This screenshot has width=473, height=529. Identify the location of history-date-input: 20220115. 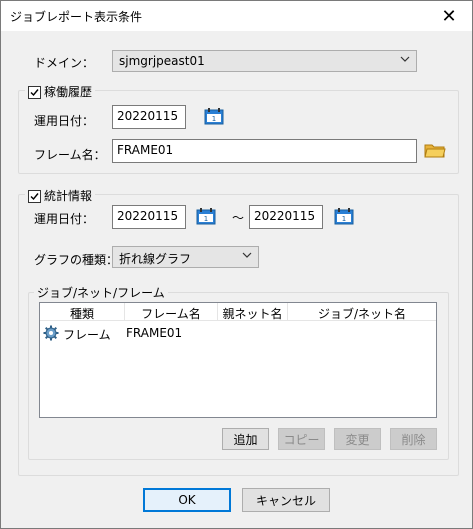
(149, 117).